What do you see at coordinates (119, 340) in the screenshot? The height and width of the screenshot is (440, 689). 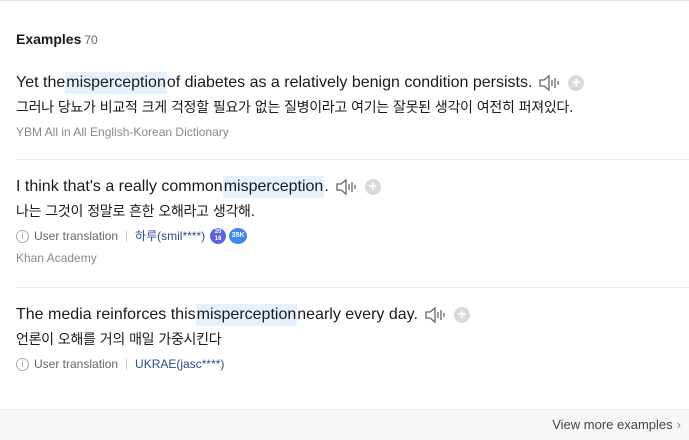 I see `korean-translation: 언론이 오해를 거의 매일 가중시킨다` at bounding box center [119, 340].